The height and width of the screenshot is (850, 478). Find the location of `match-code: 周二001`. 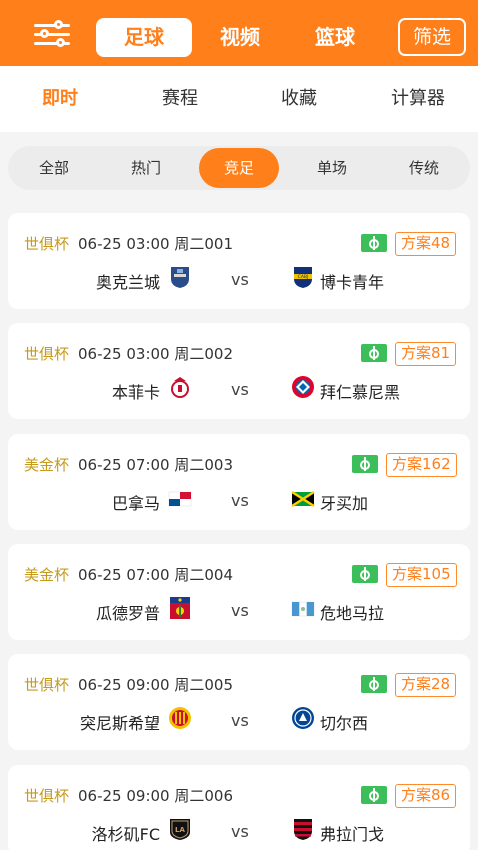

match-code: 周二001 is located at coordinates (204, 244).